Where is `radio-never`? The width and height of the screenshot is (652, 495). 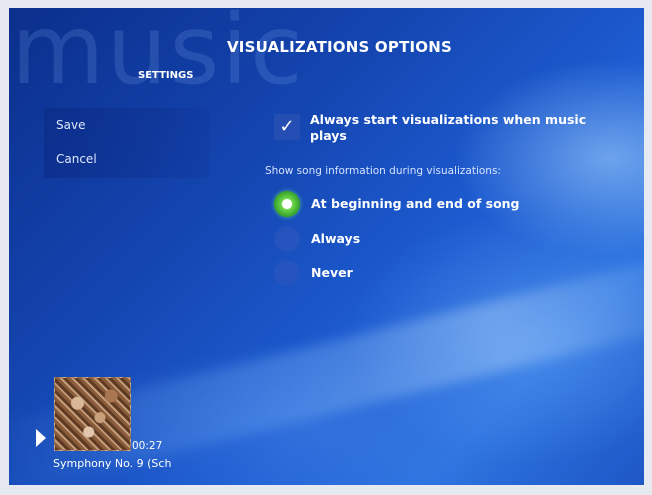 radio-never is located at coordinates (287, 273).